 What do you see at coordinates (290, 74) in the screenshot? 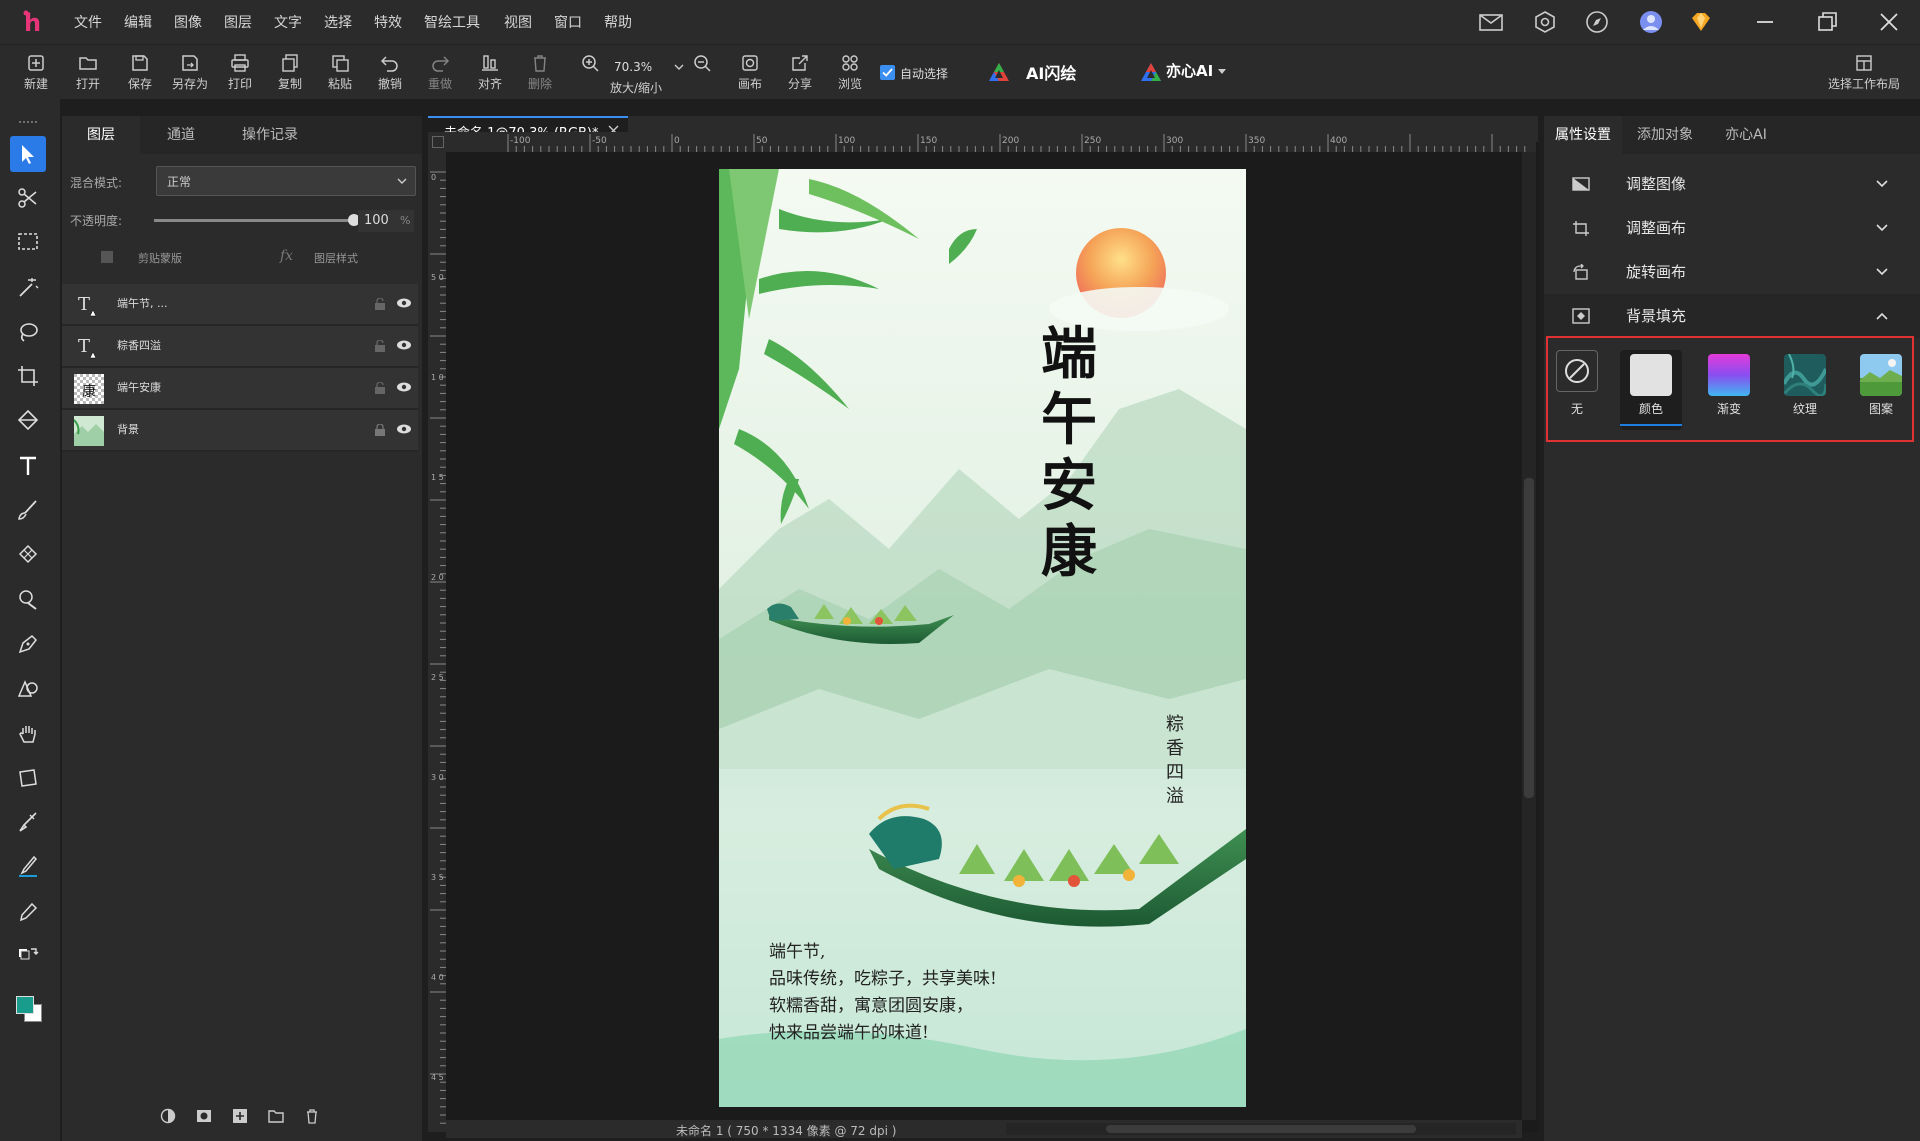
I see `copy-button: 复制` at bounding box center [290, 74].